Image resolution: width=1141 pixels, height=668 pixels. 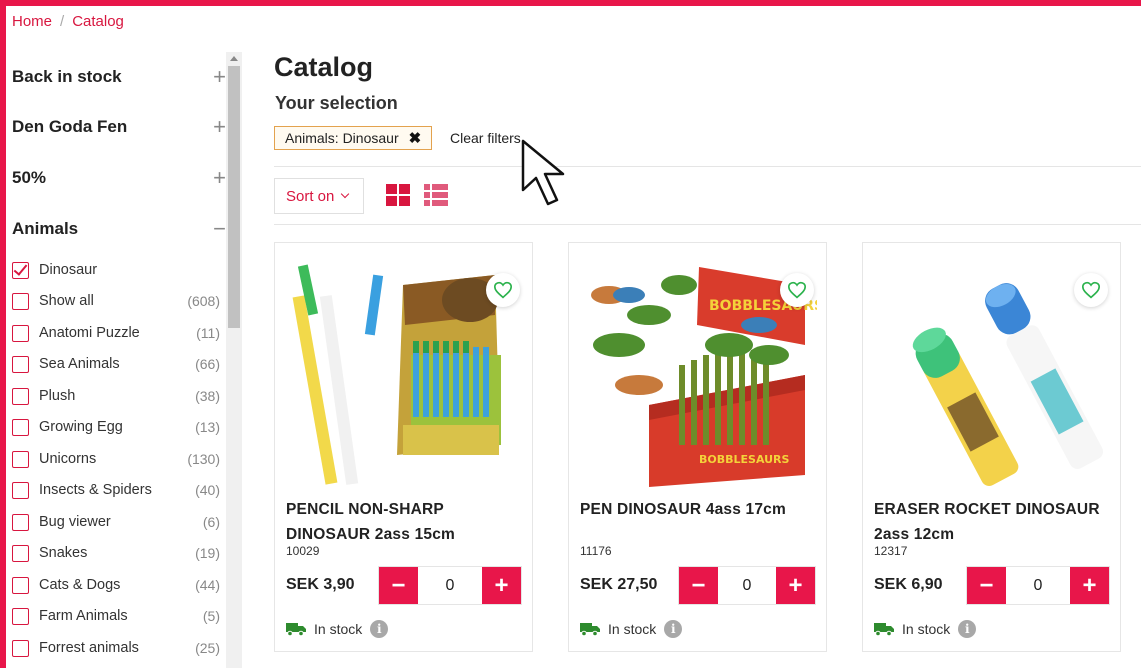 I want to click on facet-title: Den Goda Fen, so click(x=70, y=126).